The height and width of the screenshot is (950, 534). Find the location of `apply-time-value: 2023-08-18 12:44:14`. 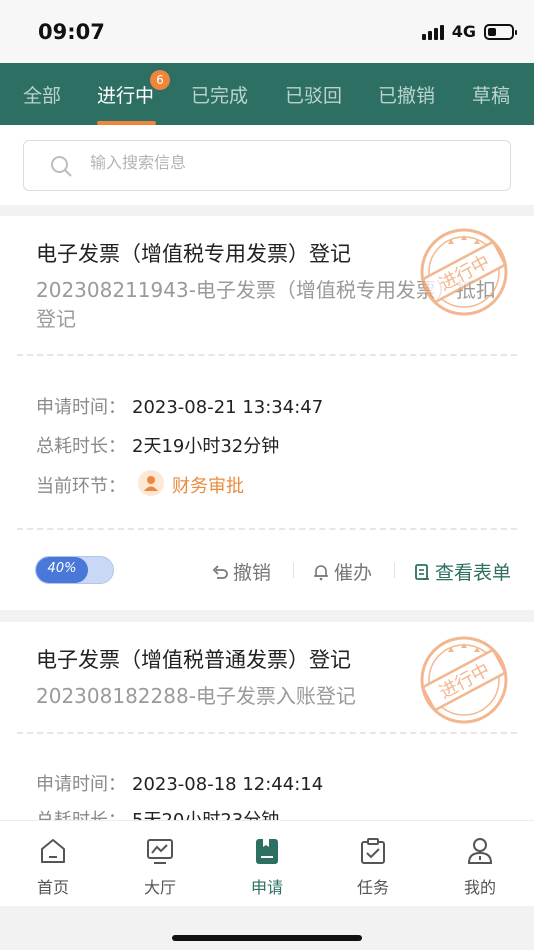

apply-time-value: 2023-08-18 12:44:14 is located at coordinates (228, 784).